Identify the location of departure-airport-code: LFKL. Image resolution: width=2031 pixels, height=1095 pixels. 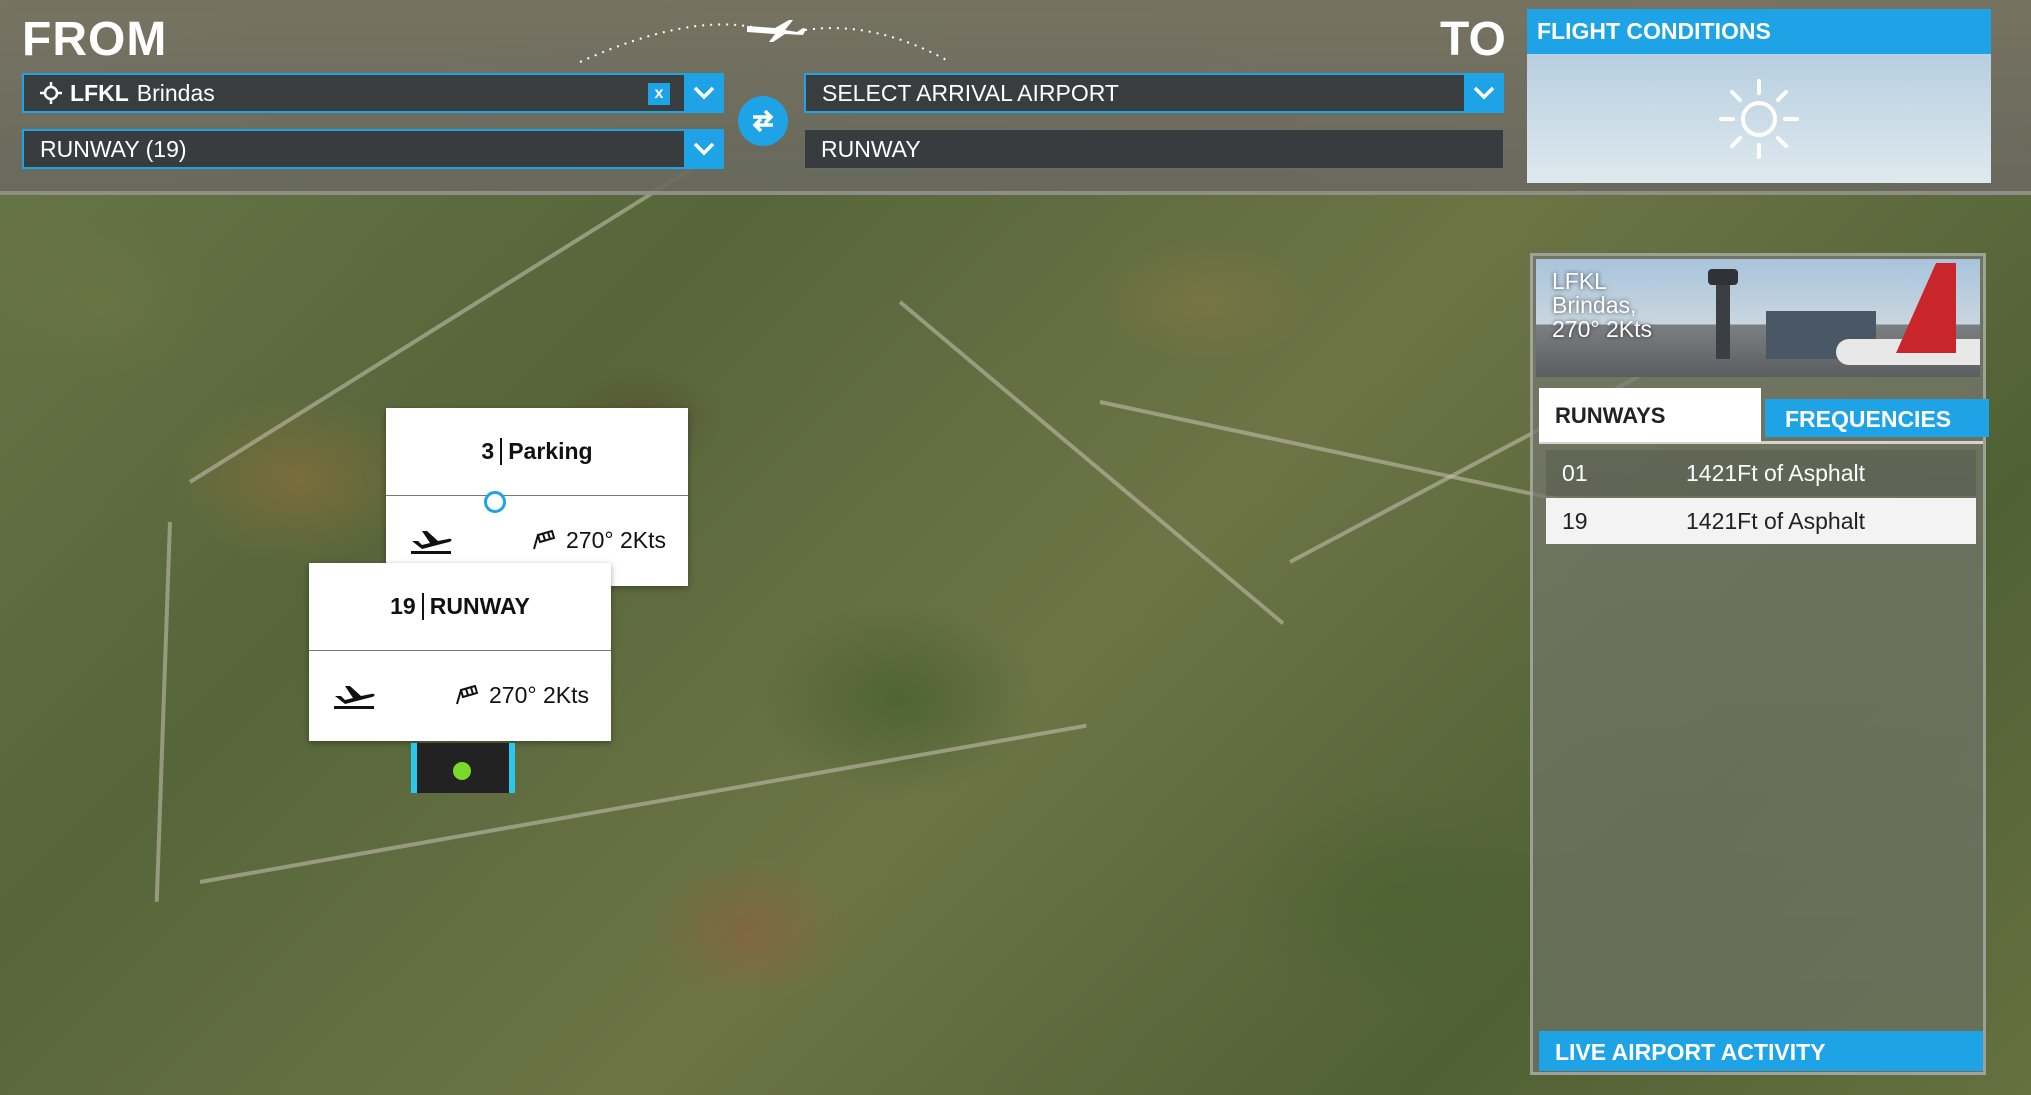
(99, 92).